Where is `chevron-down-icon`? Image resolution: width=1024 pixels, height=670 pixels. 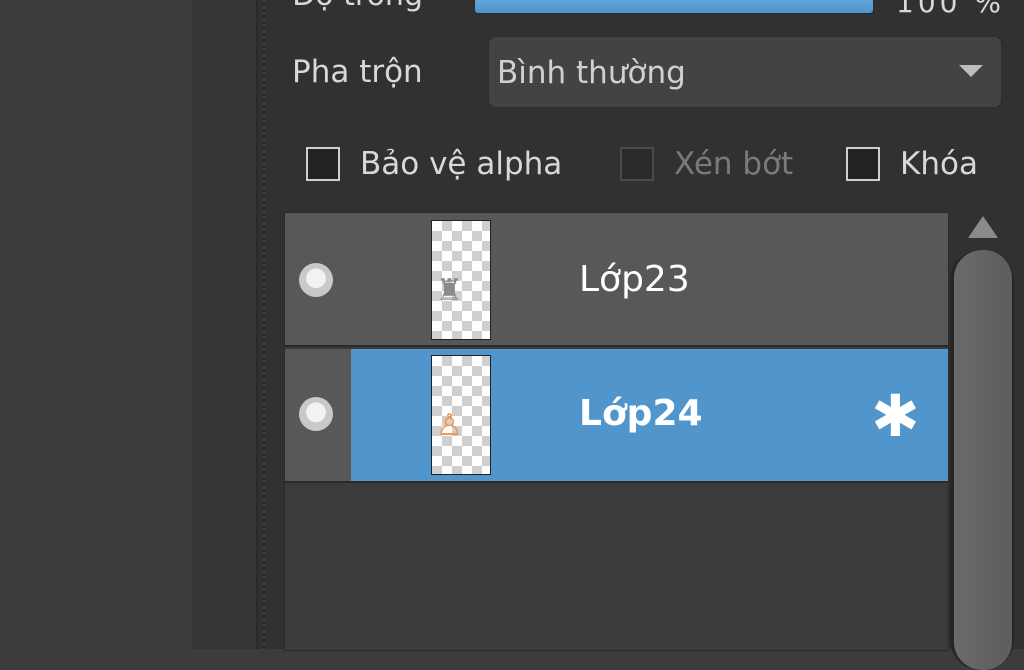 chevron-down-icon is located at coordinates (971, 71).